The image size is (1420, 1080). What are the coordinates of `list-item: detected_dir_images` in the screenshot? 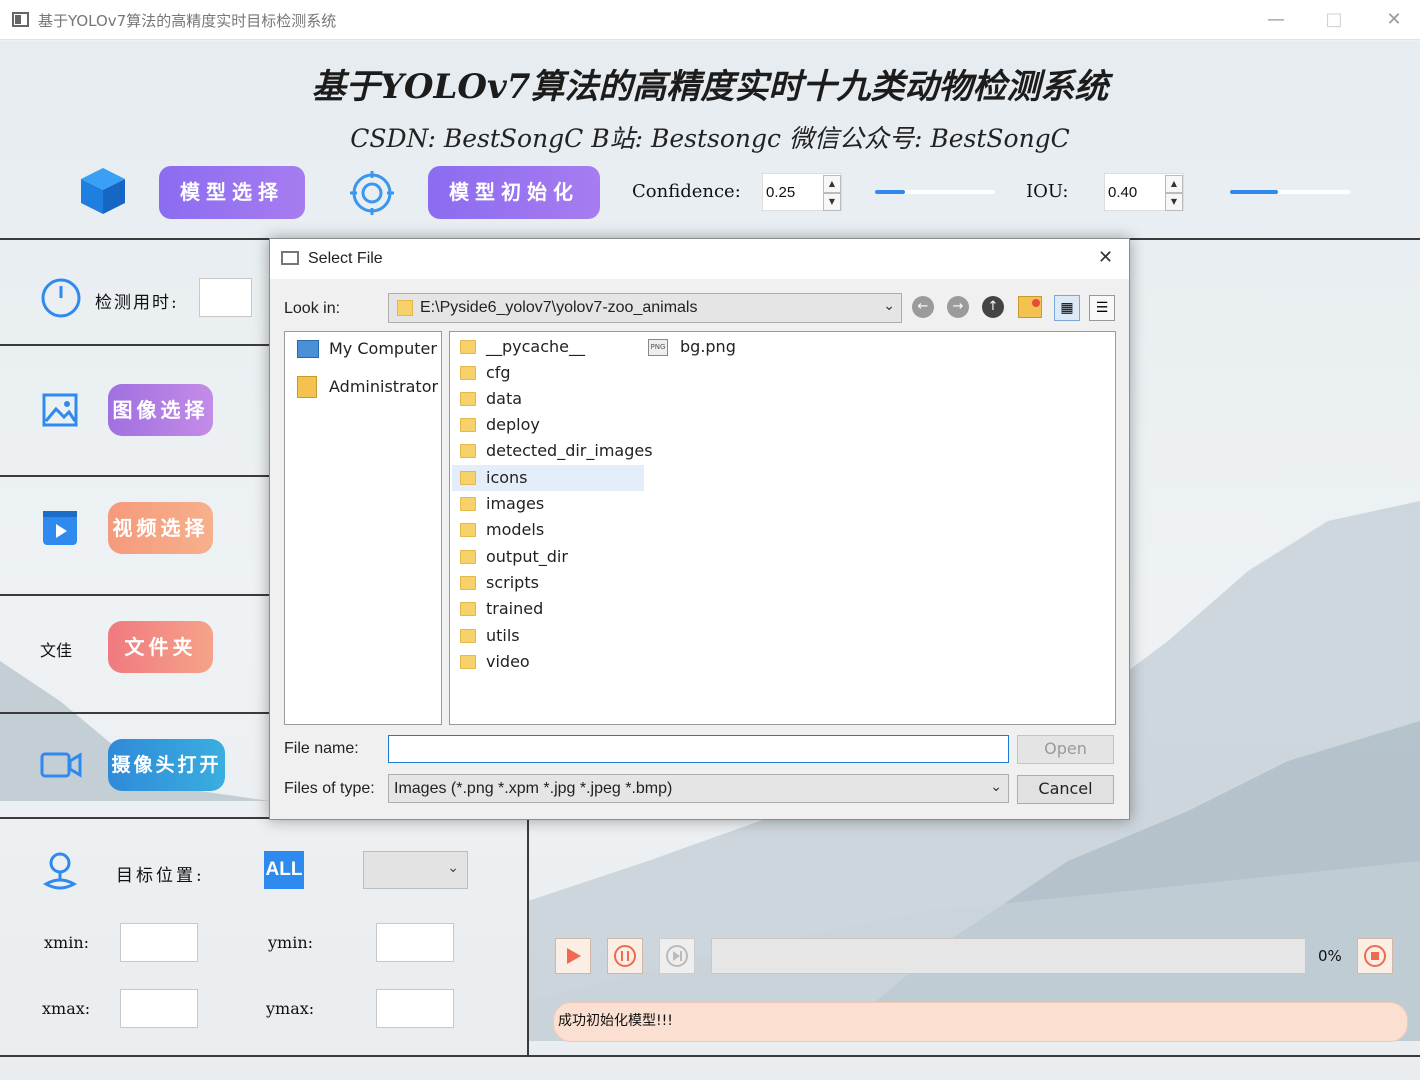 It's located at (552, 451).